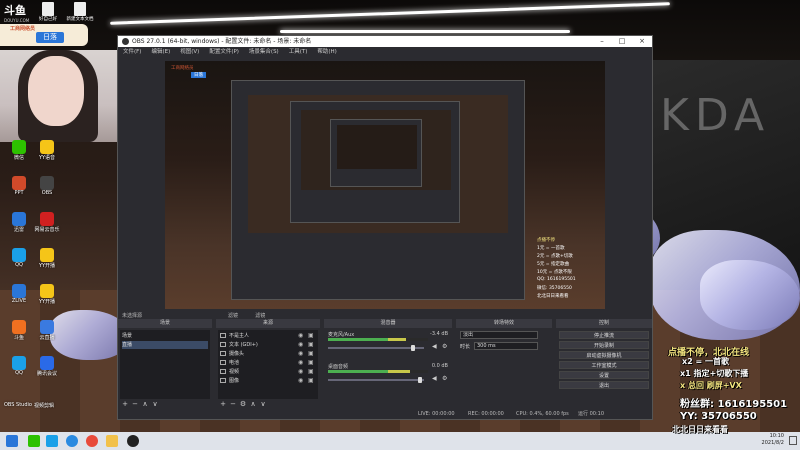 This screenshot has width=800, height=450. Describe the element at coordinates (125, 404) in the screenshot. I see `scene-tool-button: +` at that location.